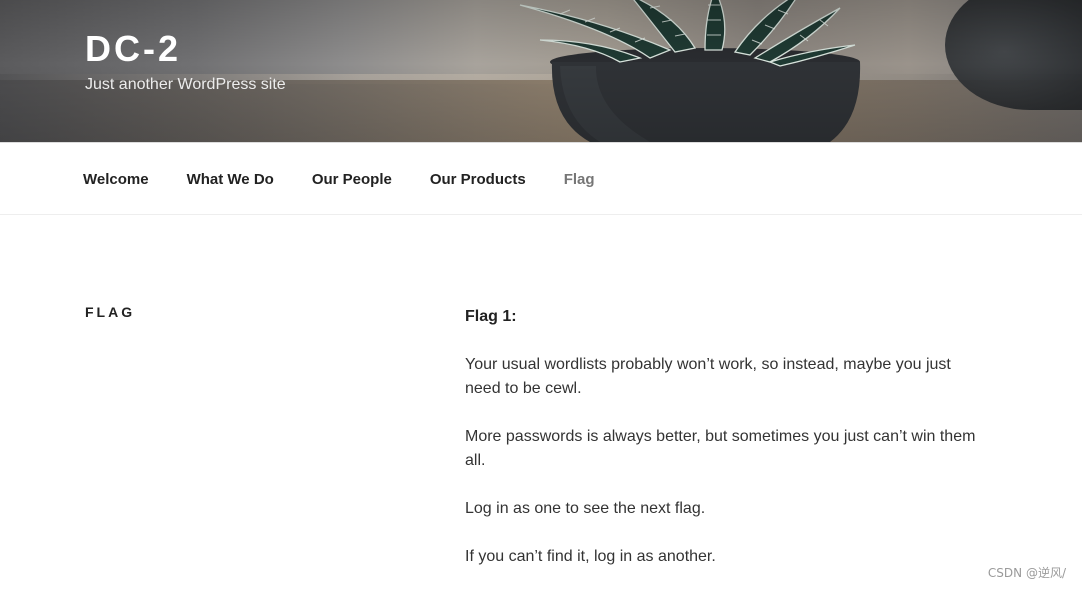 This screenshot has width=1082, height=593. What do you see at coordinates (478, 180) in the screenshot?
I see `nav-item-our-products: Our Products` at bounding box center [478, 180].